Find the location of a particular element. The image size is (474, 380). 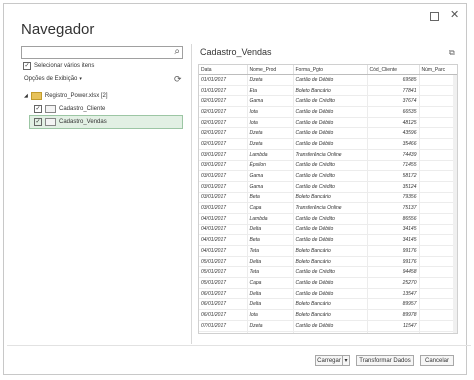

table-cell: 99176 is located at coordinates (393, 262).